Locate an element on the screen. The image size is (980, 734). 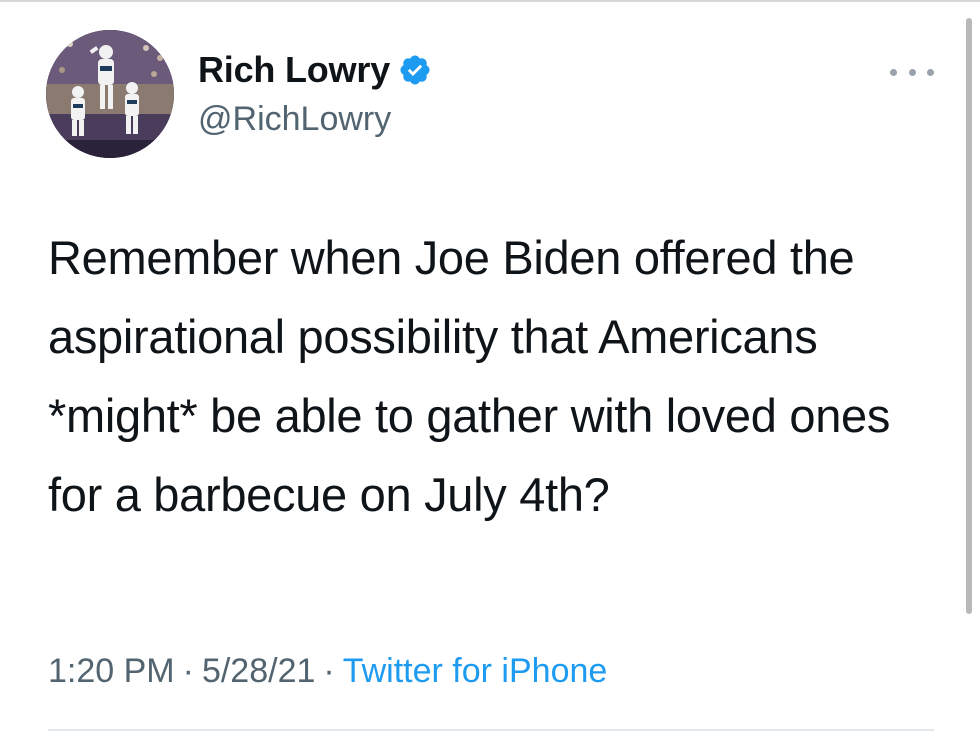
more-options-icon is located at coordinates (912, 72).